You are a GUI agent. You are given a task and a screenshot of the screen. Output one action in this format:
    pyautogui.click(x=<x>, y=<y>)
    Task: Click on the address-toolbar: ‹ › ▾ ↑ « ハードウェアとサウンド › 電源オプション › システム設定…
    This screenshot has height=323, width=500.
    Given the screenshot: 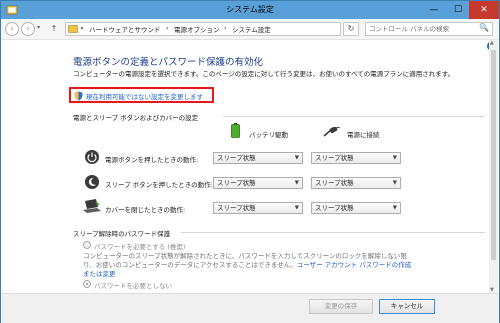 What is the action you would take?
    pyautogui.click(x=250, y=29)
    